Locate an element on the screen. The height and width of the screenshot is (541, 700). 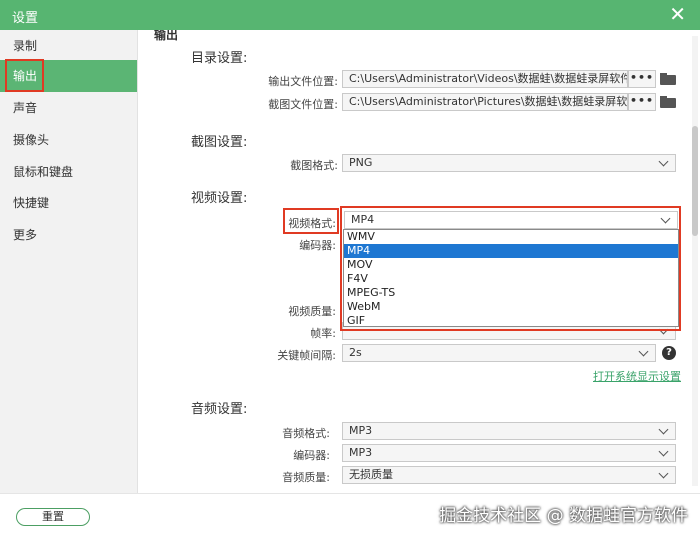
output-location-label: 输出文件位置: is located at coordinates (303, 81).